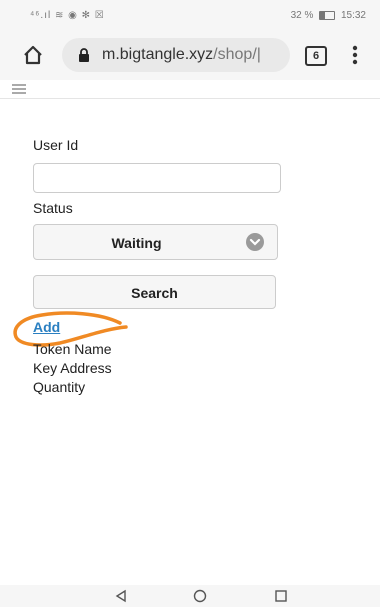  I want to click on search-button: Search, so click(154, 292).